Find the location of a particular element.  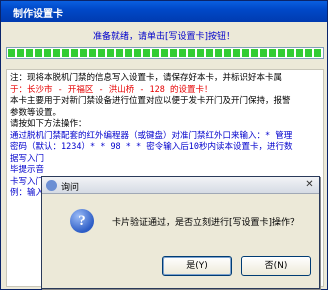

dialog-title: 询问 is located at coordinates (70, 188).